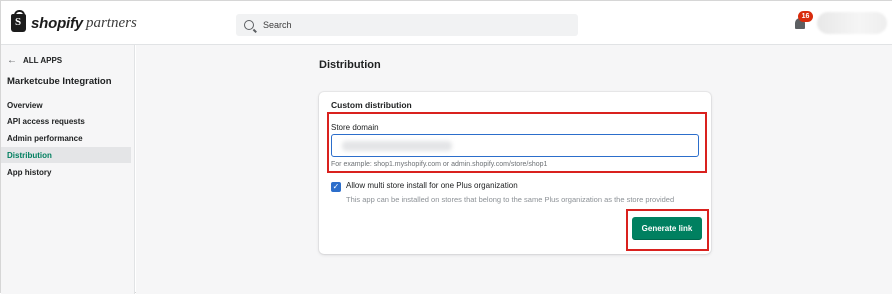 This screenshot has height=294, width=892. What do you see at coordinates (667, 228) in the screenshot?
I see `generate-link-button: Generate link` at bounding box center [667, 228].